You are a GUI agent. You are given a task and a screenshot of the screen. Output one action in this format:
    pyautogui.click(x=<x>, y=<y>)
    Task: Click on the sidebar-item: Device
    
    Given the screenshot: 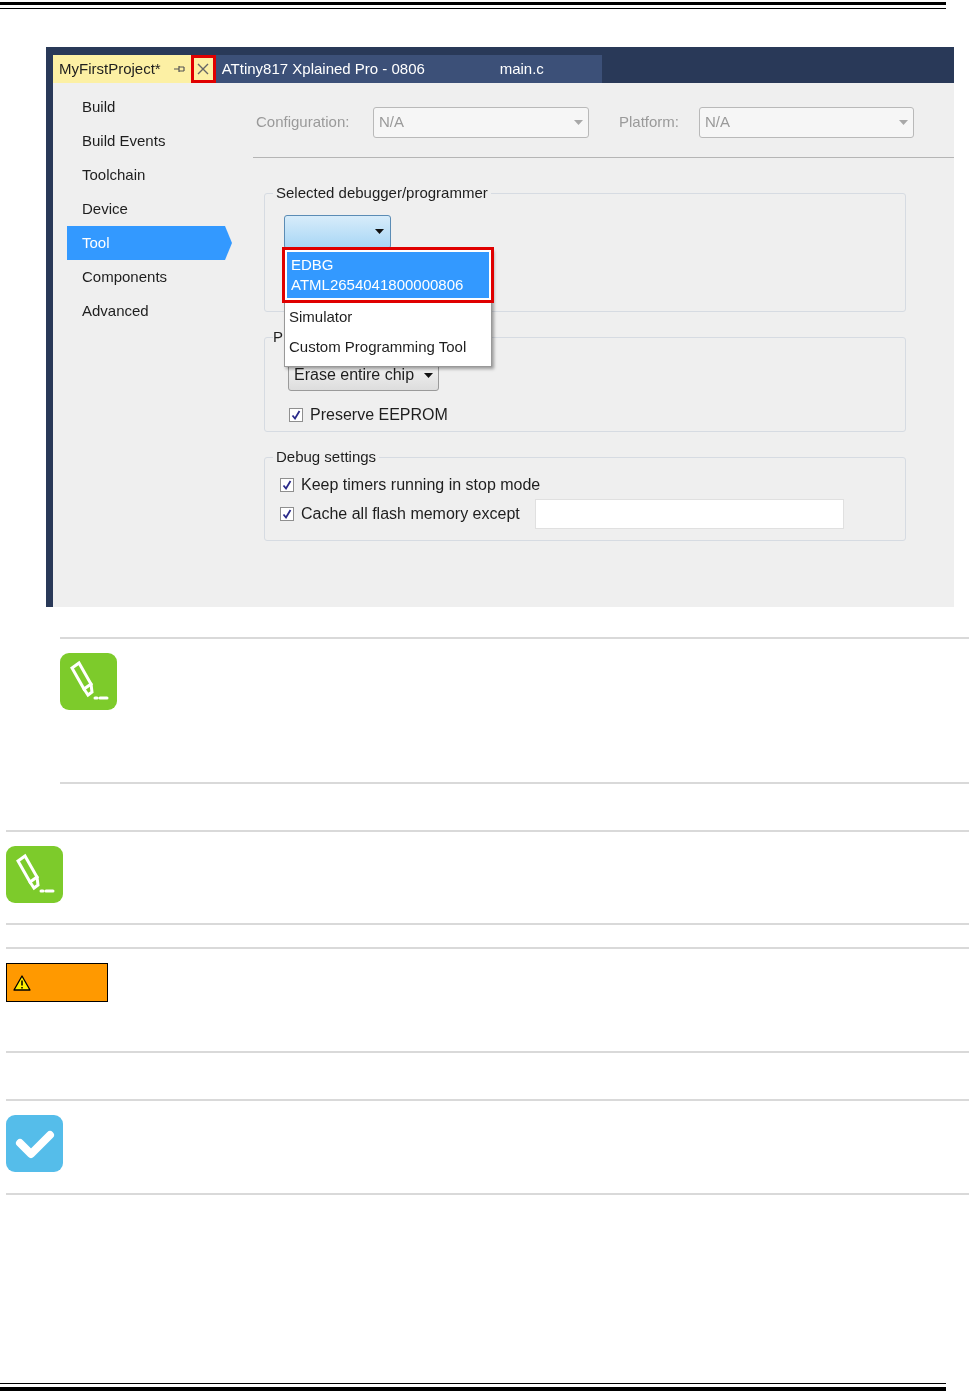 What is the action you would take?
    pyautogui.click(x=149, y=209)
    